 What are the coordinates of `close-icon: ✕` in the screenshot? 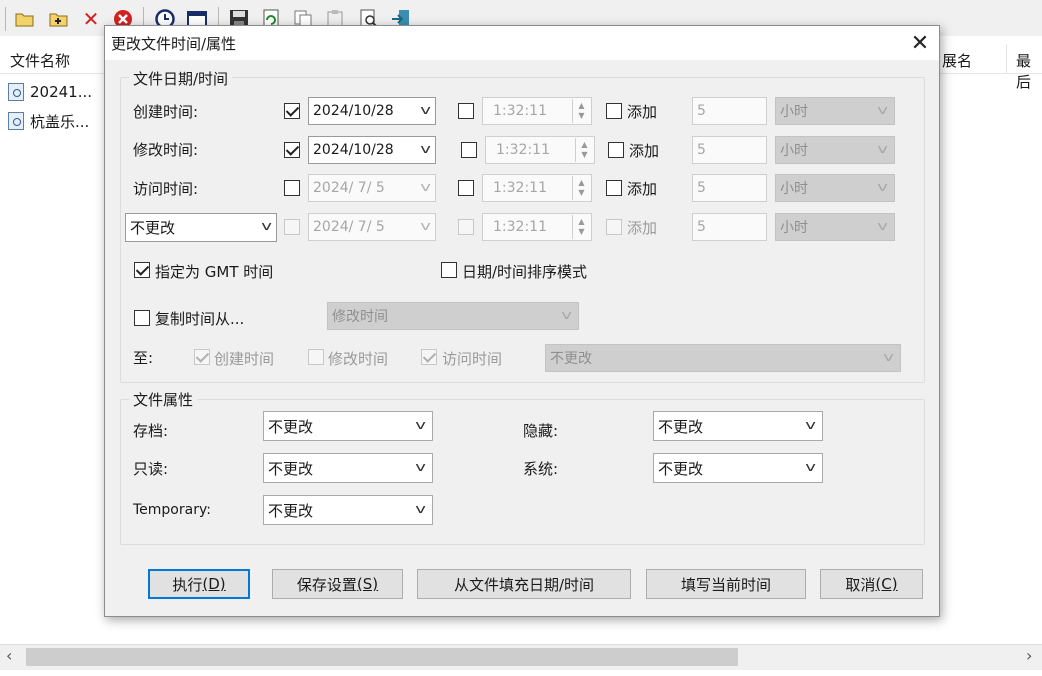 It's located at (920, 43).